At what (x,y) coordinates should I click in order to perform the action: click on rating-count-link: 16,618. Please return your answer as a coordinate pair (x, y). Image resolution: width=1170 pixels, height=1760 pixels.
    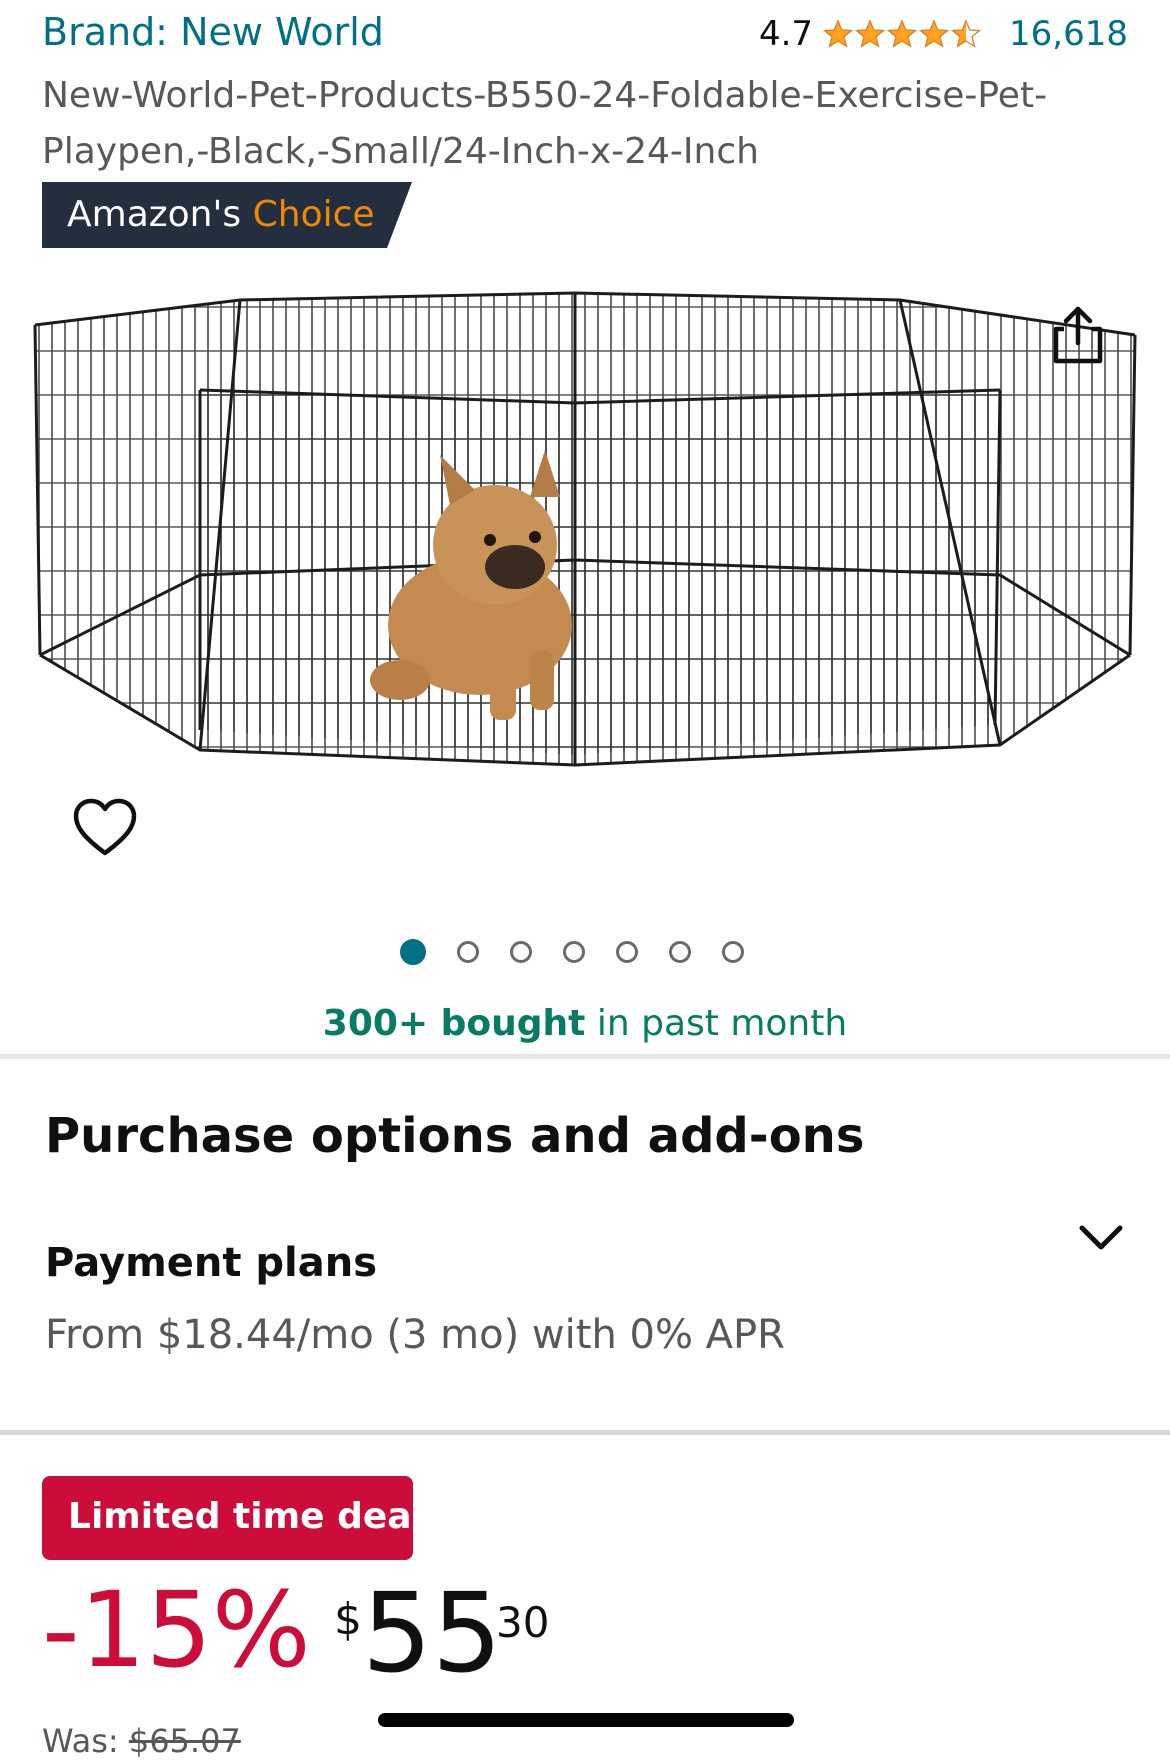
    Looking at the image, I should click on (1068, 34).